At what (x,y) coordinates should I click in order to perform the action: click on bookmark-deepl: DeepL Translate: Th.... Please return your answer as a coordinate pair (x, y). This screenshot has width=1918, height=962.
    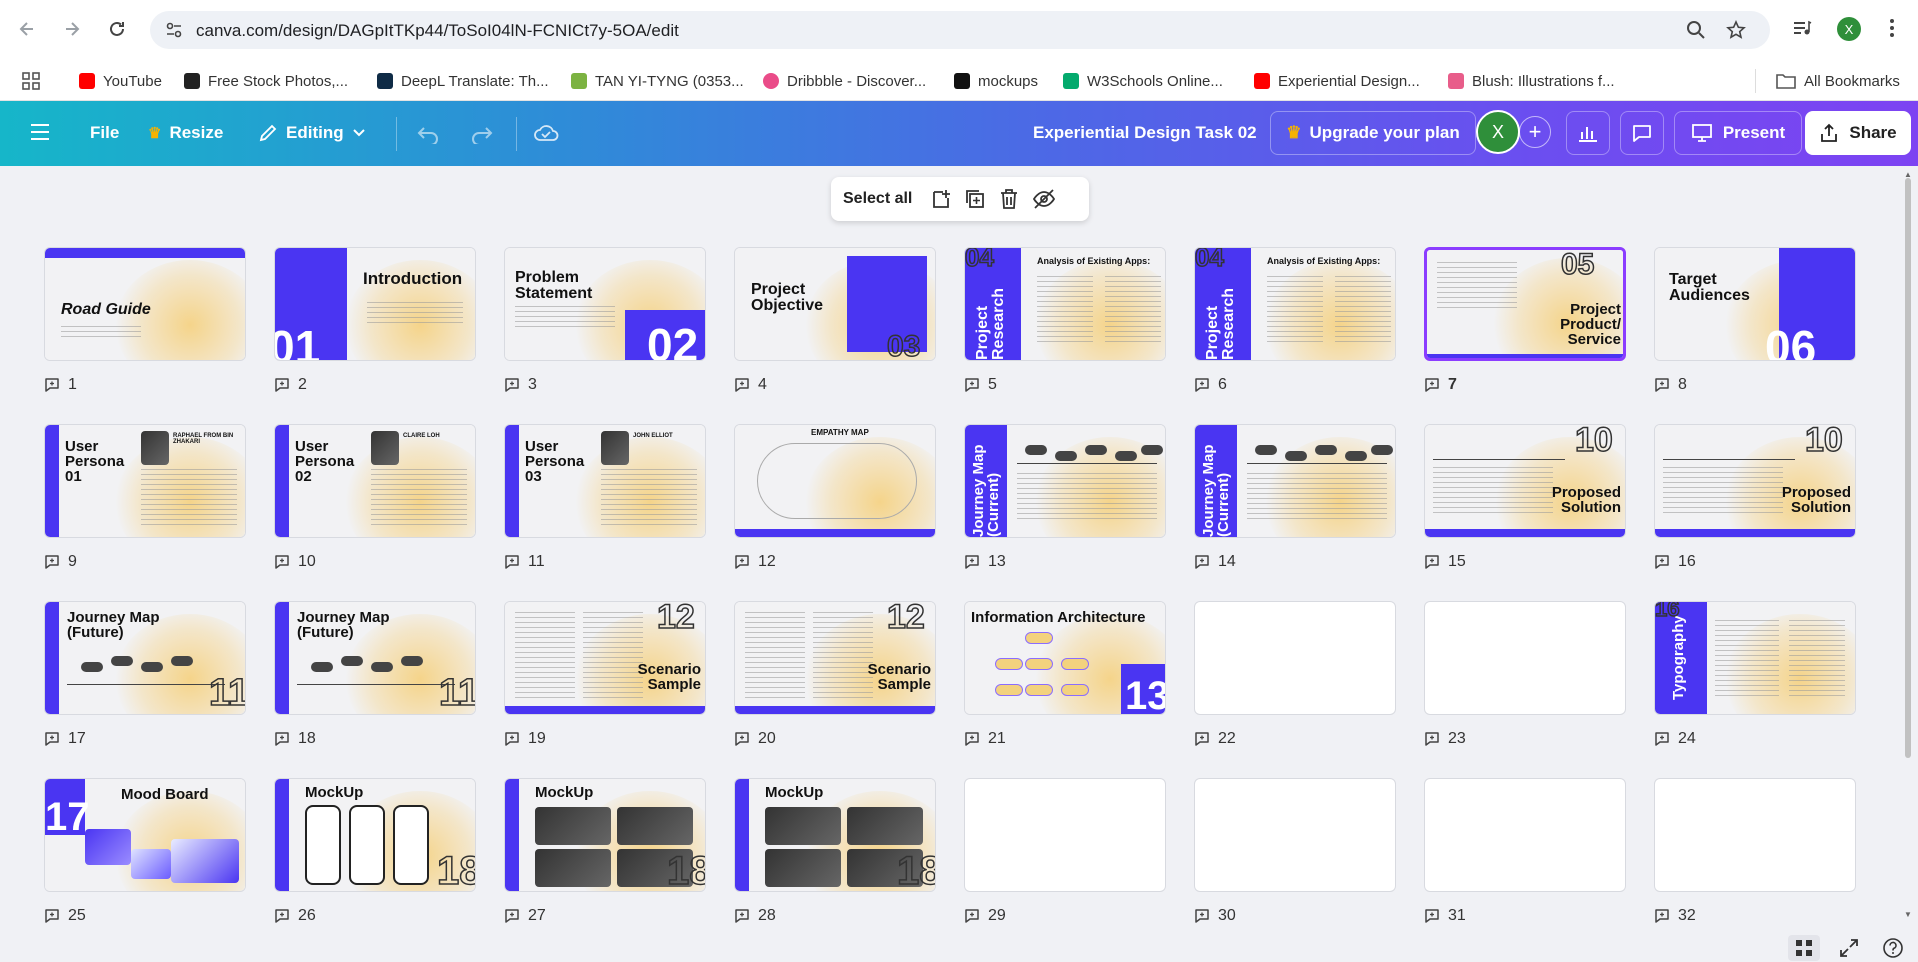
    Looking at the image, I should click on (463, 81).